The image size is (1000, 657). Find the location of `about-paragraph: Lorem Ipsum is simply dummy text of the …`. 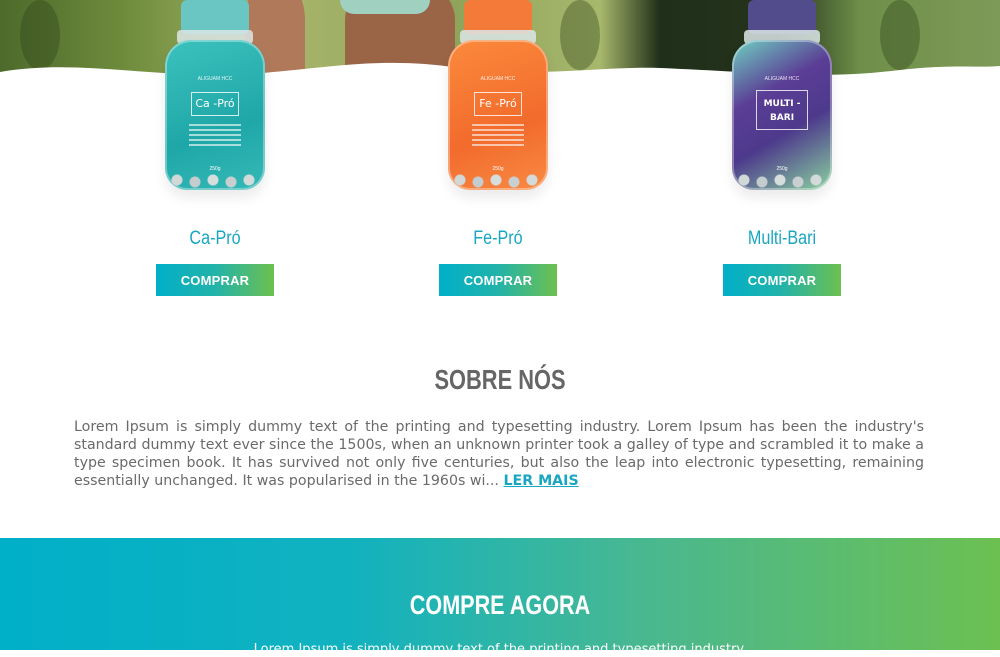

about-paragraph: Lorem Ipsum is simply dummy text of the … is located at coordinates (499, 454).